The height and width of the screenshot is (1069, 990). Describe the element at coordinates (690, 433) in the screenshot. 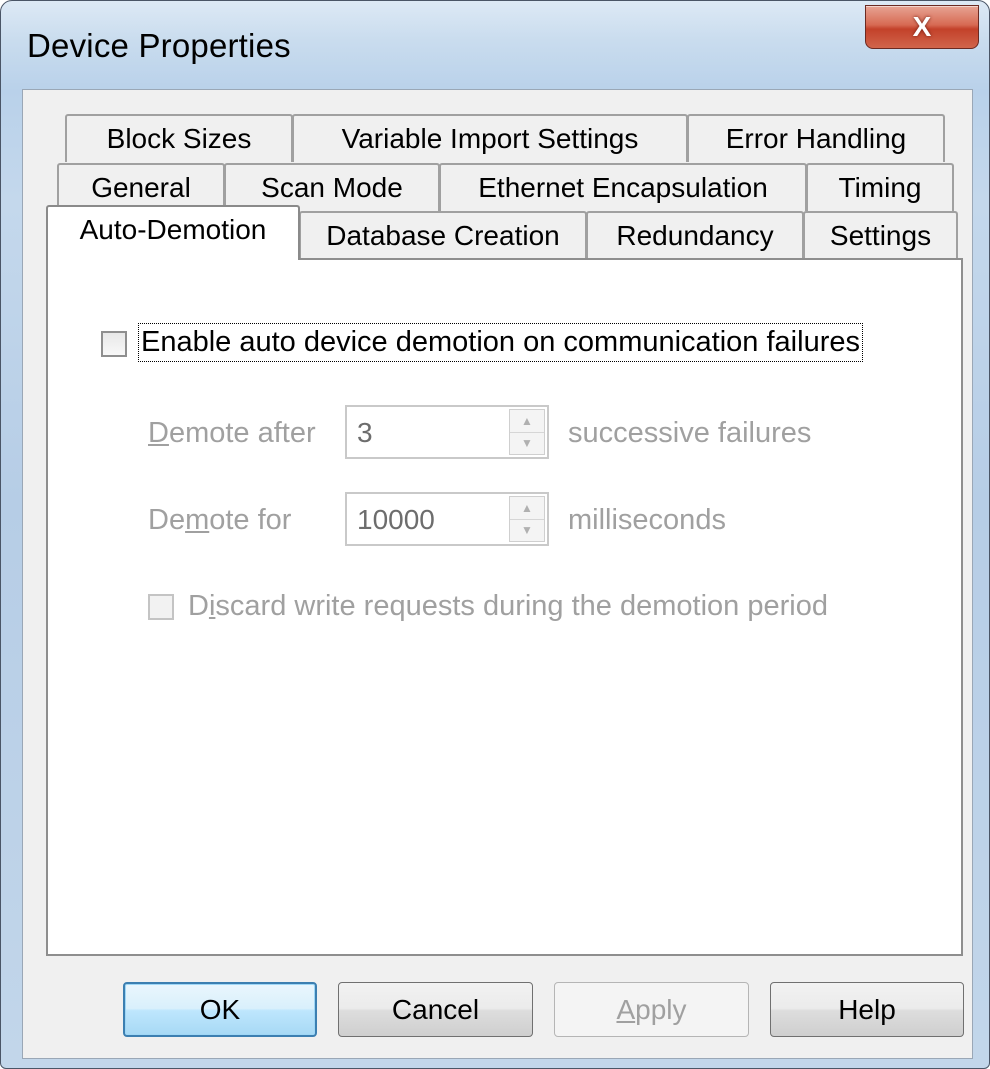

I see `demote-after-unit: successive failures` at that location.